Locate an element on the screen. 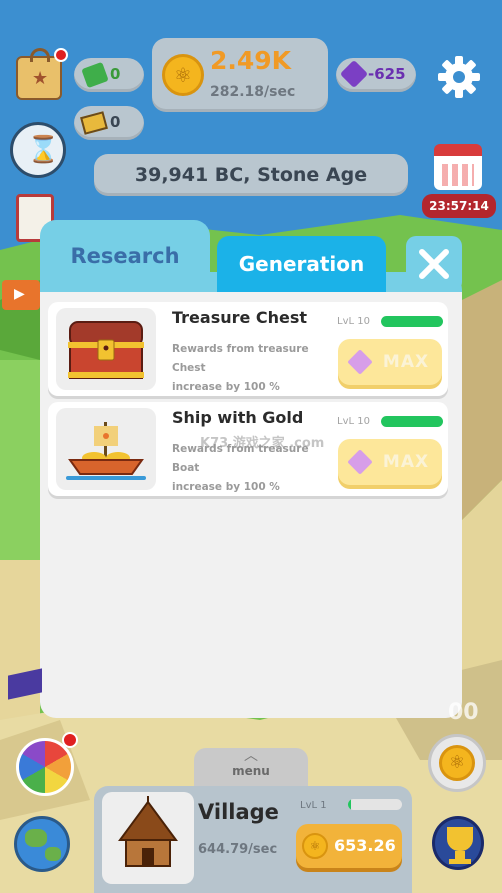 The width and height of the screenshot is (502, 893). graduation-button is located at coordinates (25, 685).